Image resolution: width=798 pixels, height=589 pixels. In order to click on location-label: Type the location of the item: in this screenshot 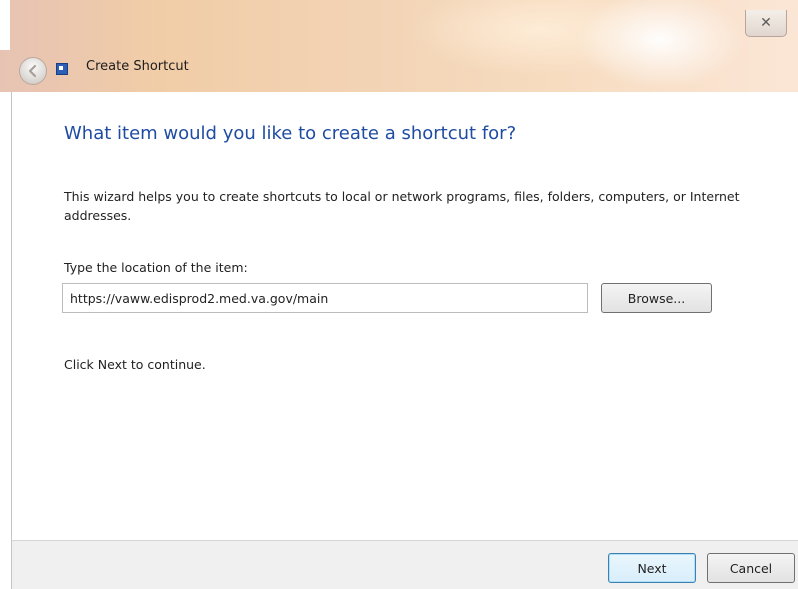, I will do `click(156, 267)`.